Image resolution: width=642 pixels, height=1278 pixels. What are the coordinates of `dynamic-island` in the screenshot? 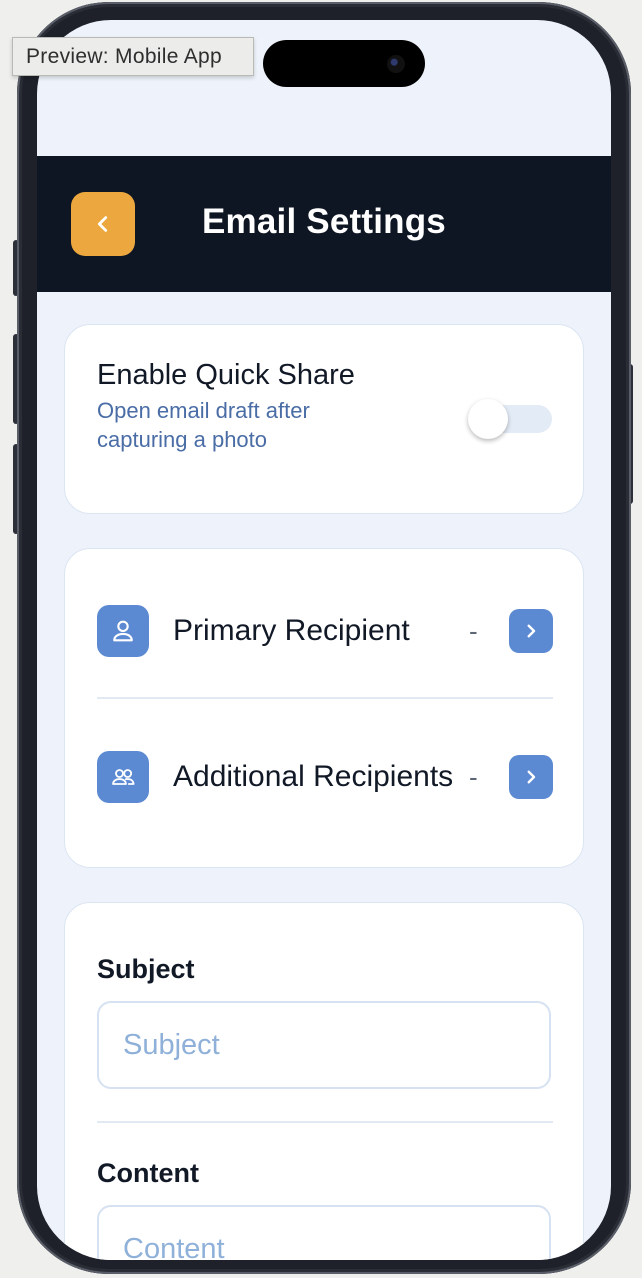 It's located at (344, 63).